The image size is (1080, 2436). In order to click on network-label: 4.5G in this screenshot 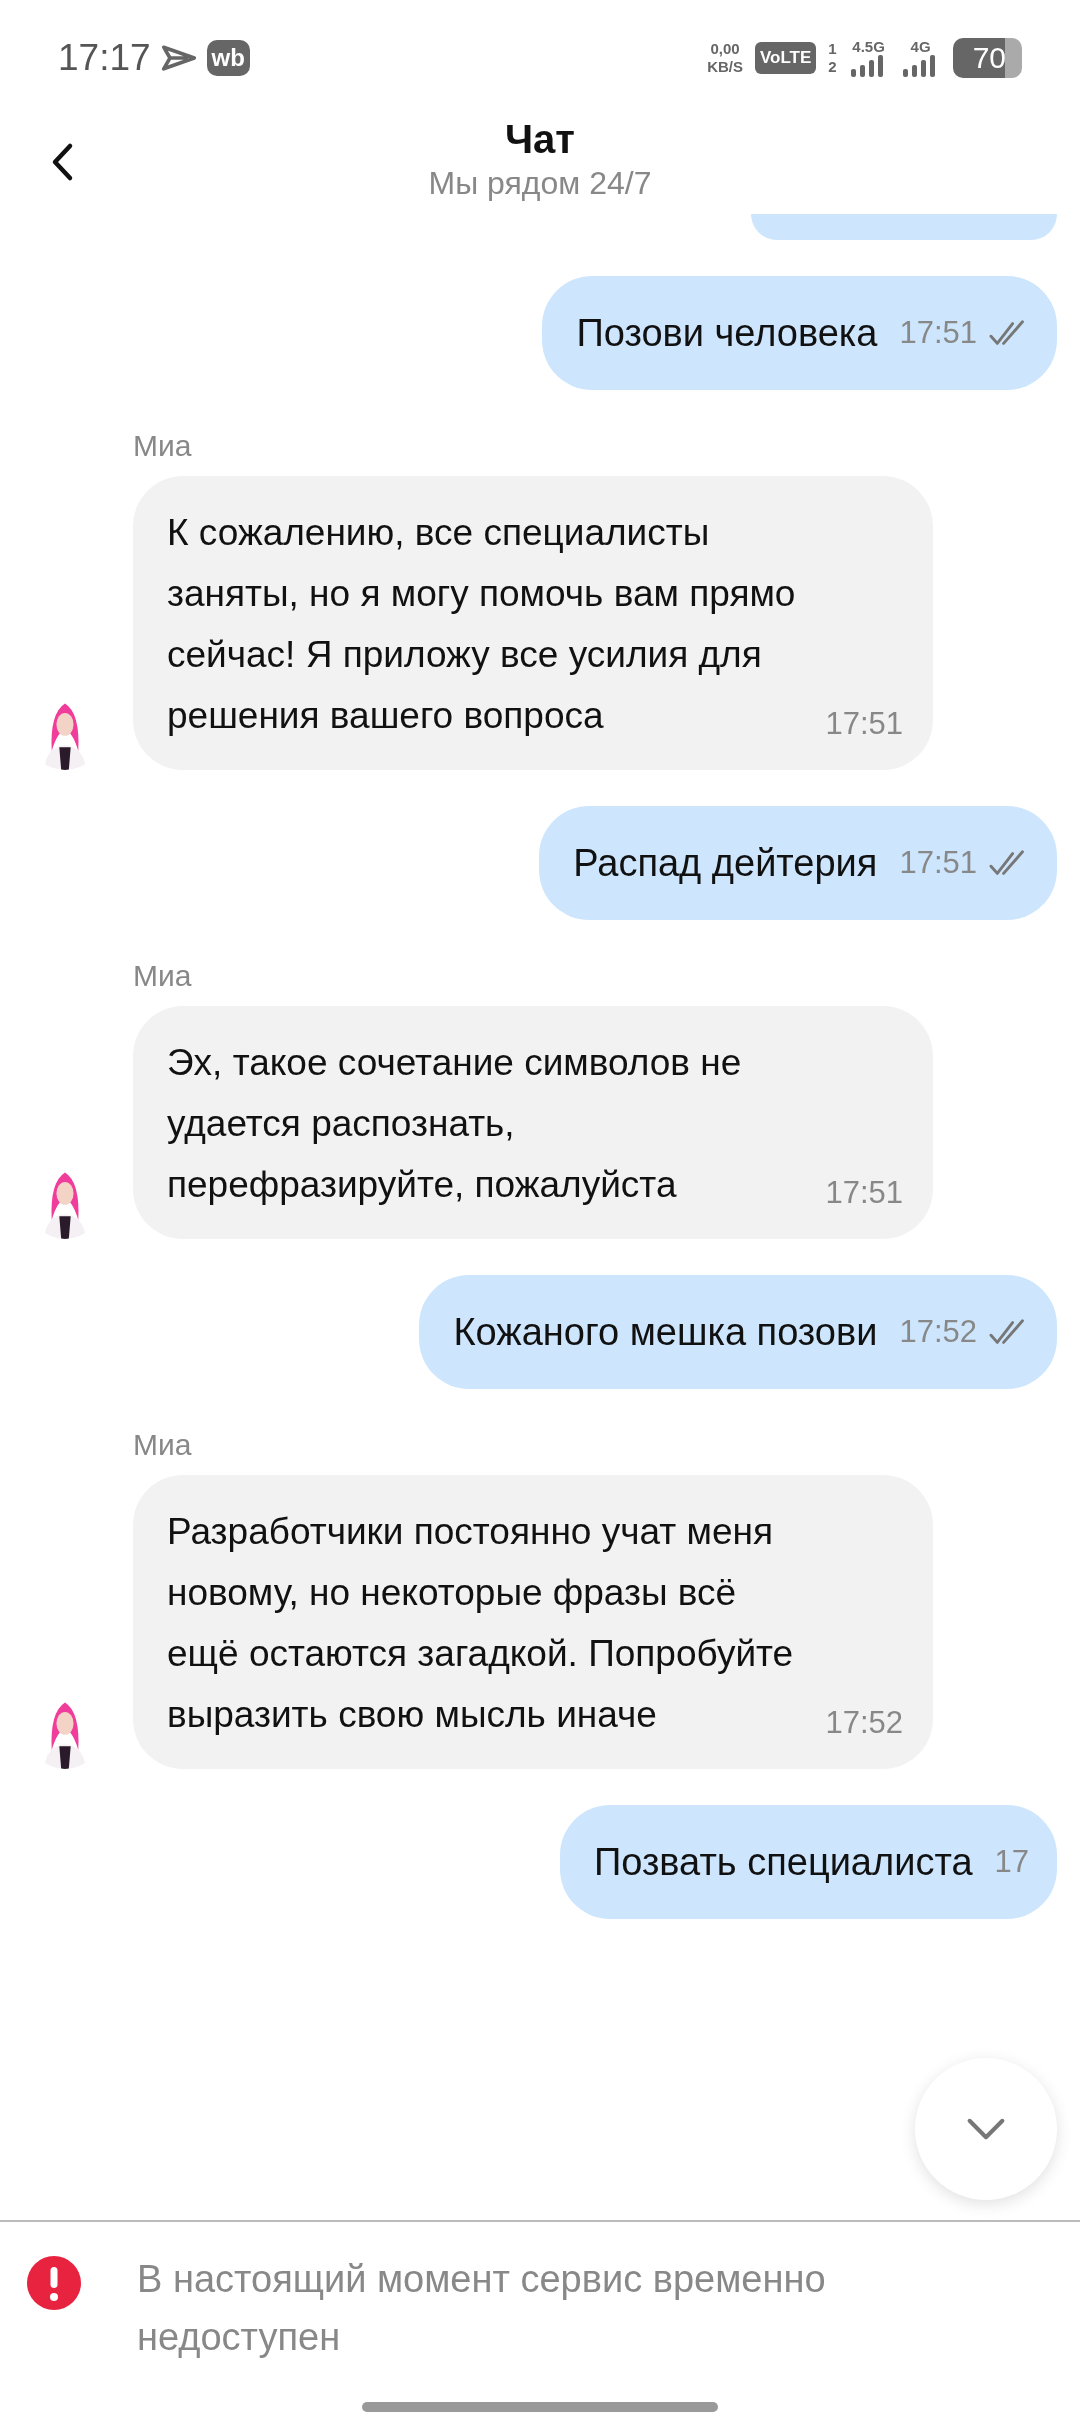, I will do `click(868, 47)`.